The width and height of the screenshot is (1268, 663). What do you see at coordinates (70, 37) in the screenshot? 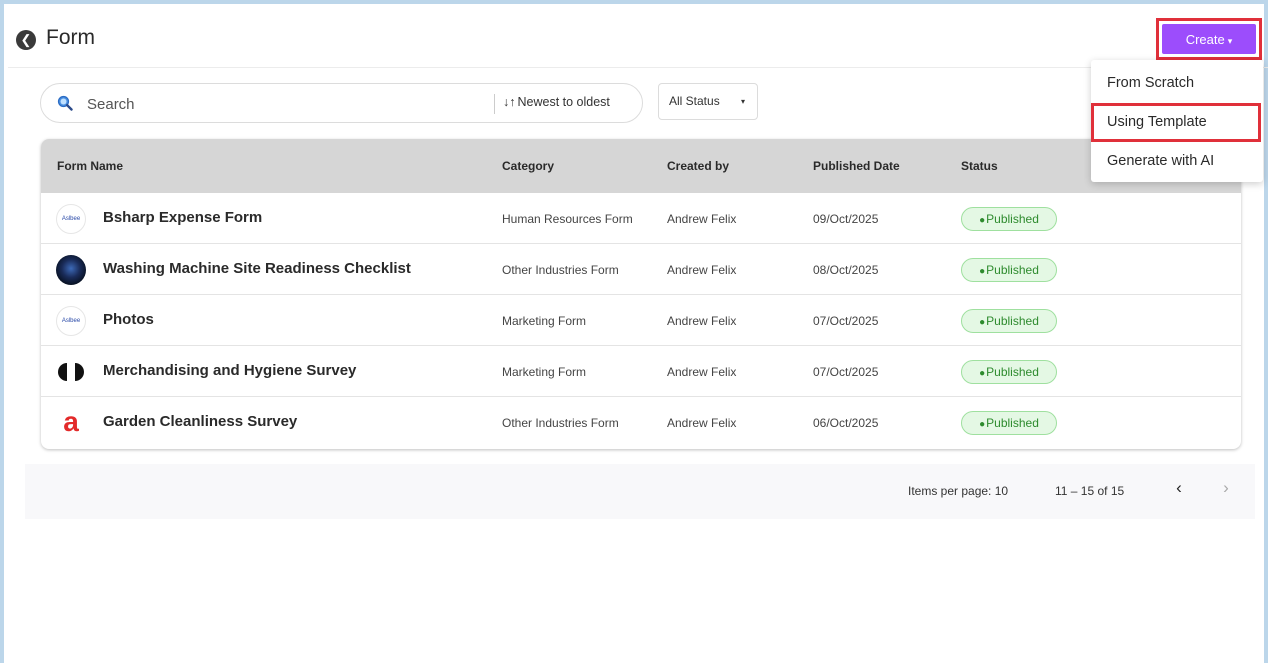
I see `page-title: Form` at bounding box center [70, 37].